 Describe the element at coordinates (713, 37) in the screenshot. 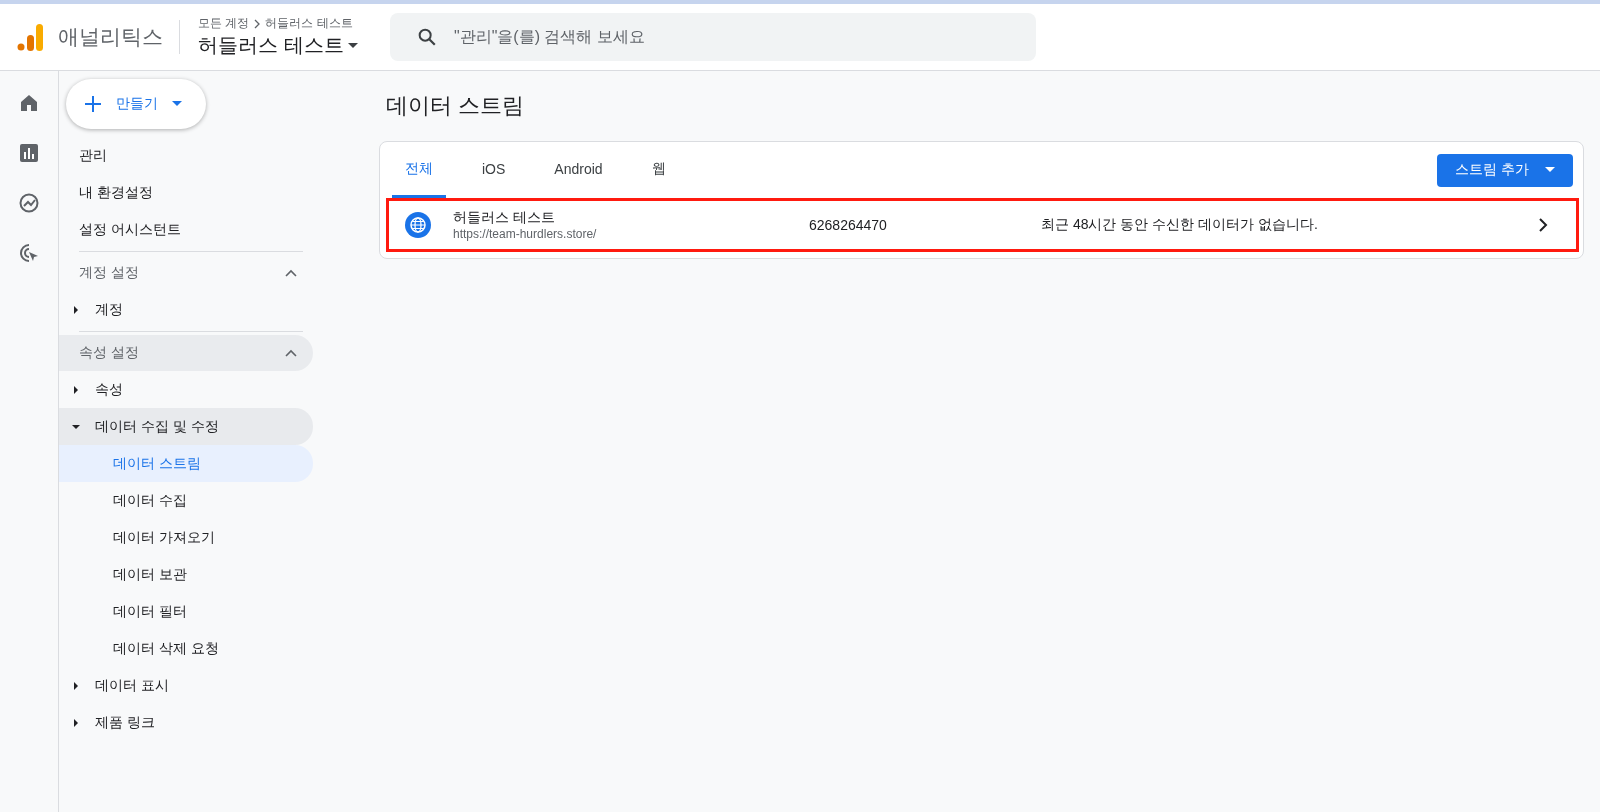

I see `search-field: "관리"을(를) 검색해 보세요` at that location.